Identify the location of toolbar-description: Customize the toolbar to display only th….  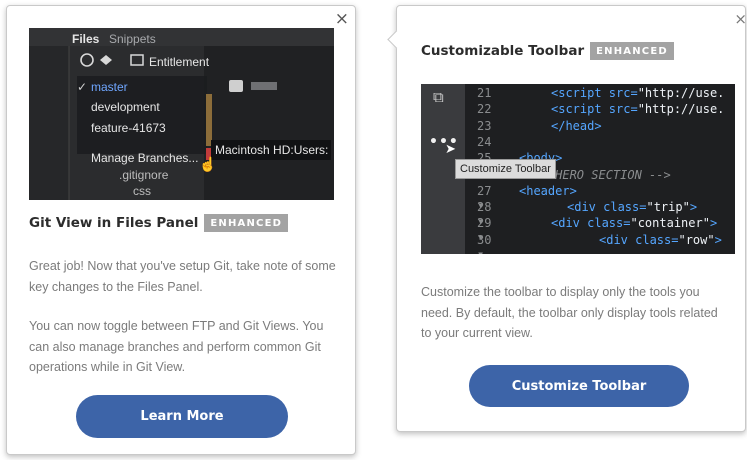
(569, 312).